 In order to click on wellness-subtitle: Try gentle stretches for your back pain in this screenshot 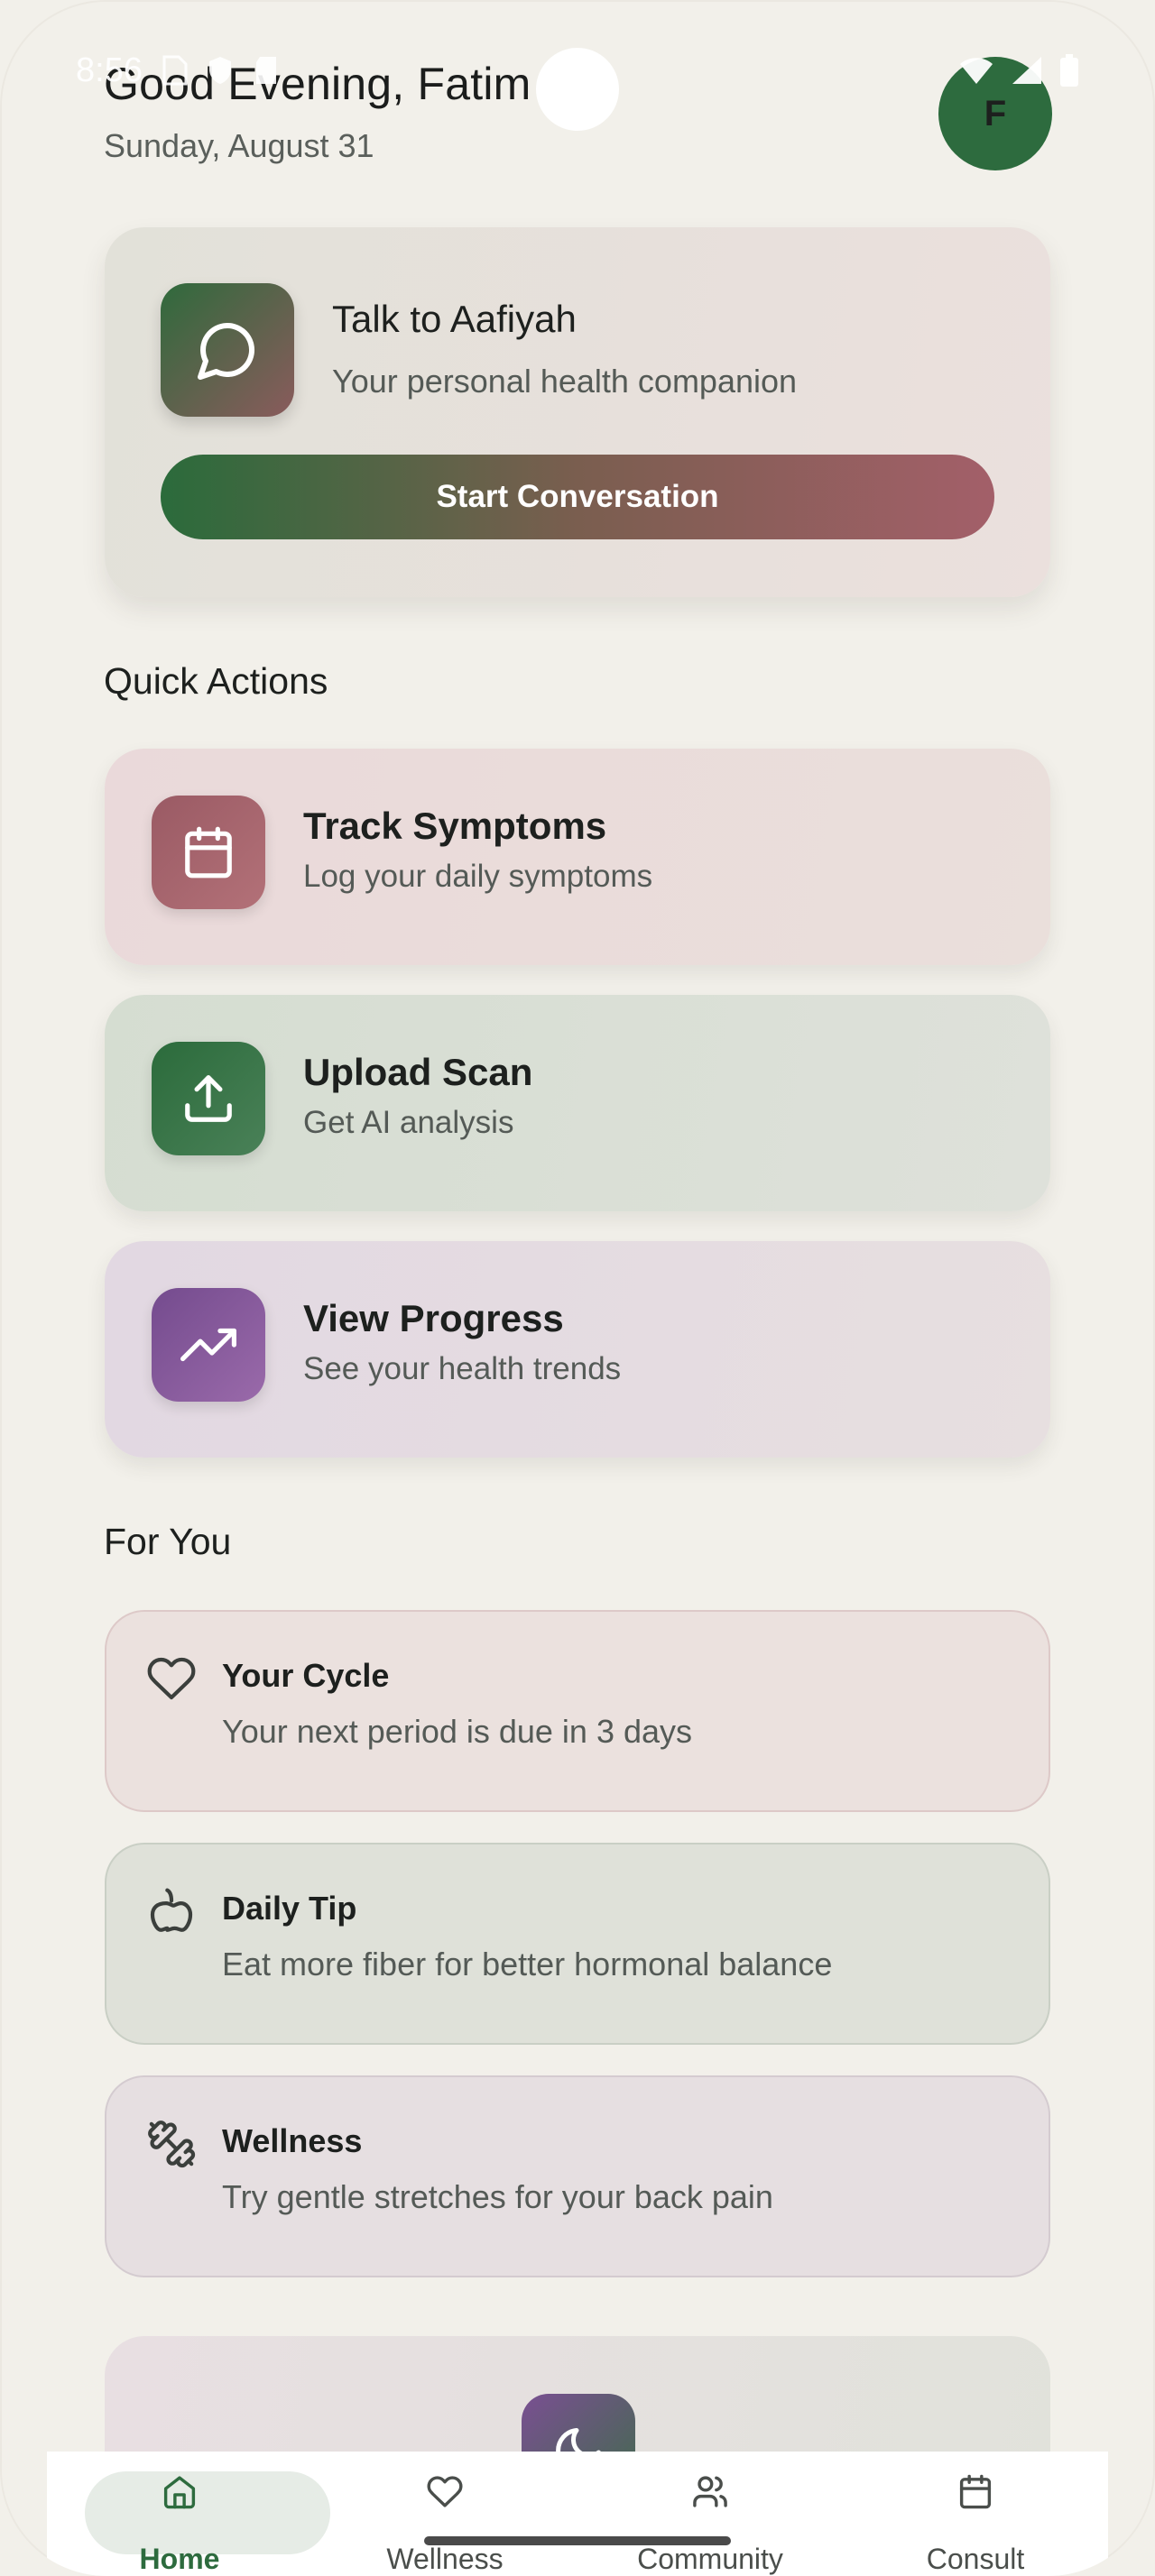, I will do `click(498, 2196)`.